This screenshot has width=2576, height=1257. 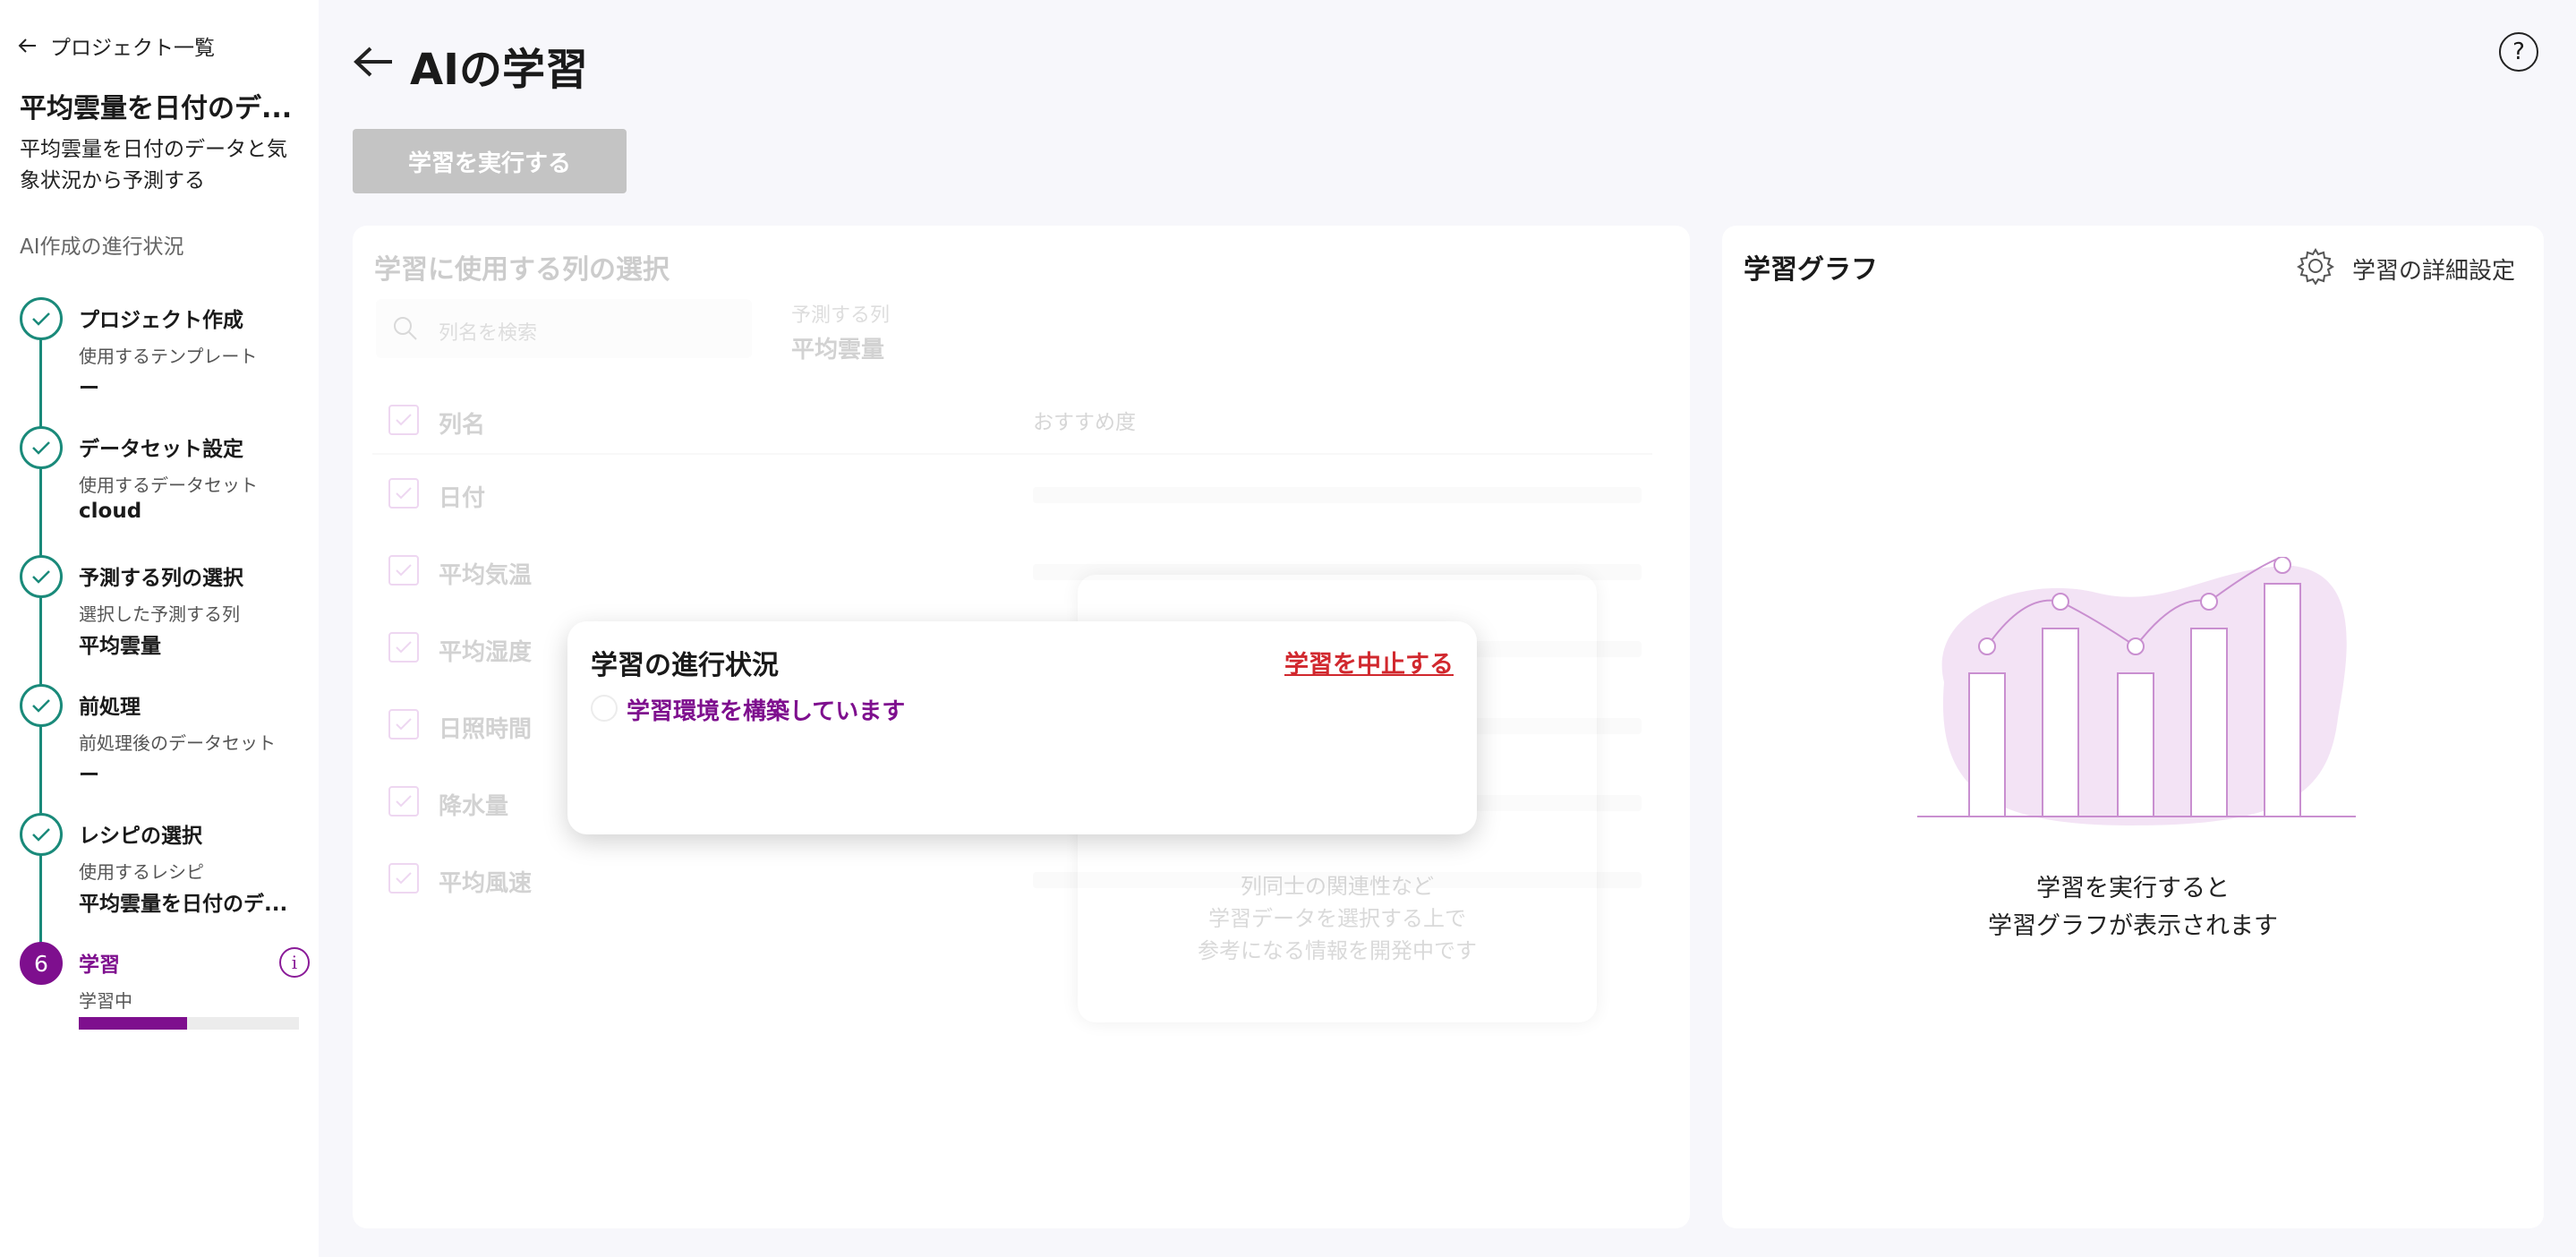 I want to click on info-line: 学習データを選択する上で, so click(x=1337, y=919).